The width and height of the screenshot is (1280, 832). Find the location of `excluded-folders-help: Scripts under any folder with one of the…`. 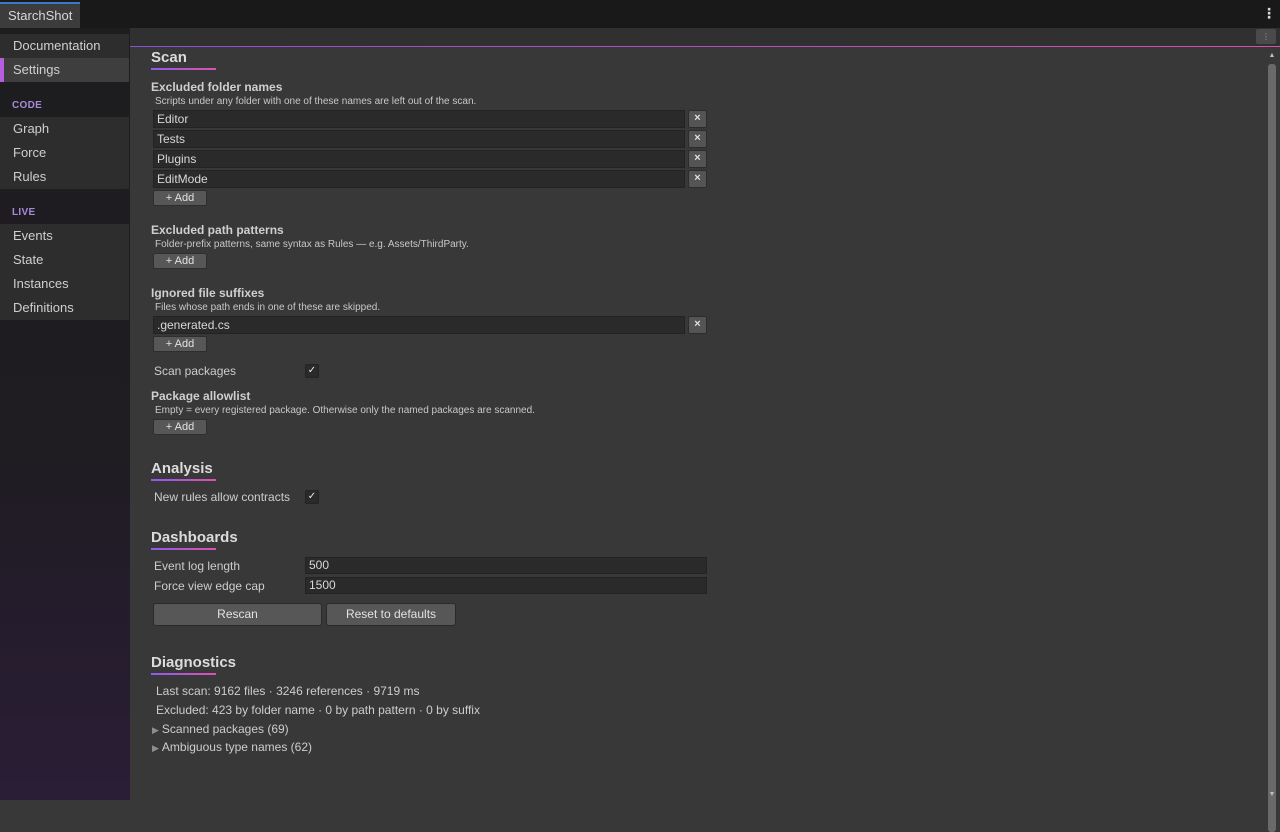

excluded-folders-help: Scripts under any folder with one of the… is located at coordinates (316, 101).